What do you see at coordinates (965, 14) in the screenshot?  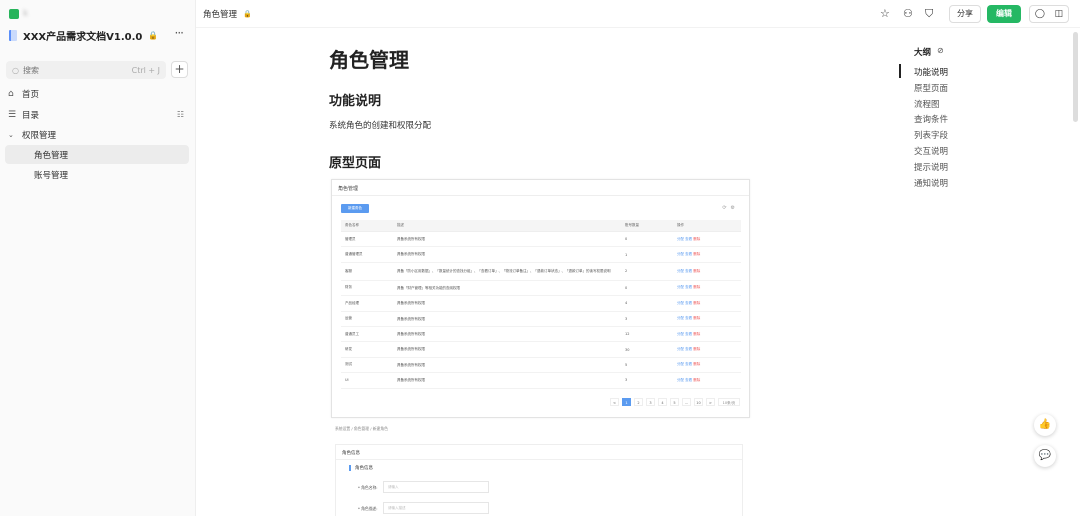 I see `share-button: 分享` at bounding box center [965, 14].